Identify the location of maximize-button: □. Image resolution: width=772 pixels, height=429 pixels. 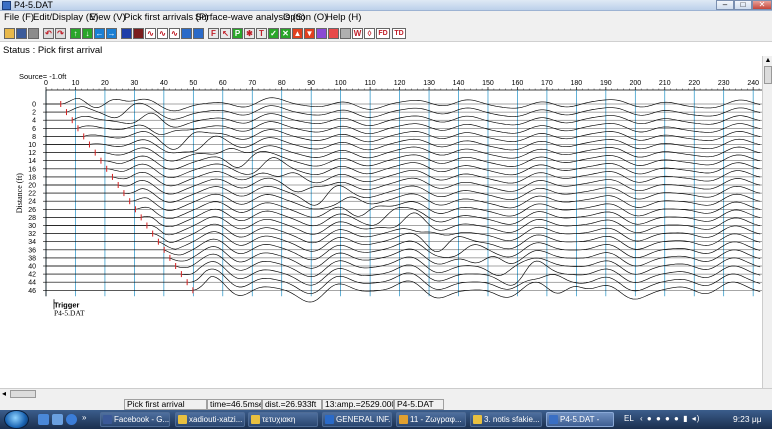
(743, 5).